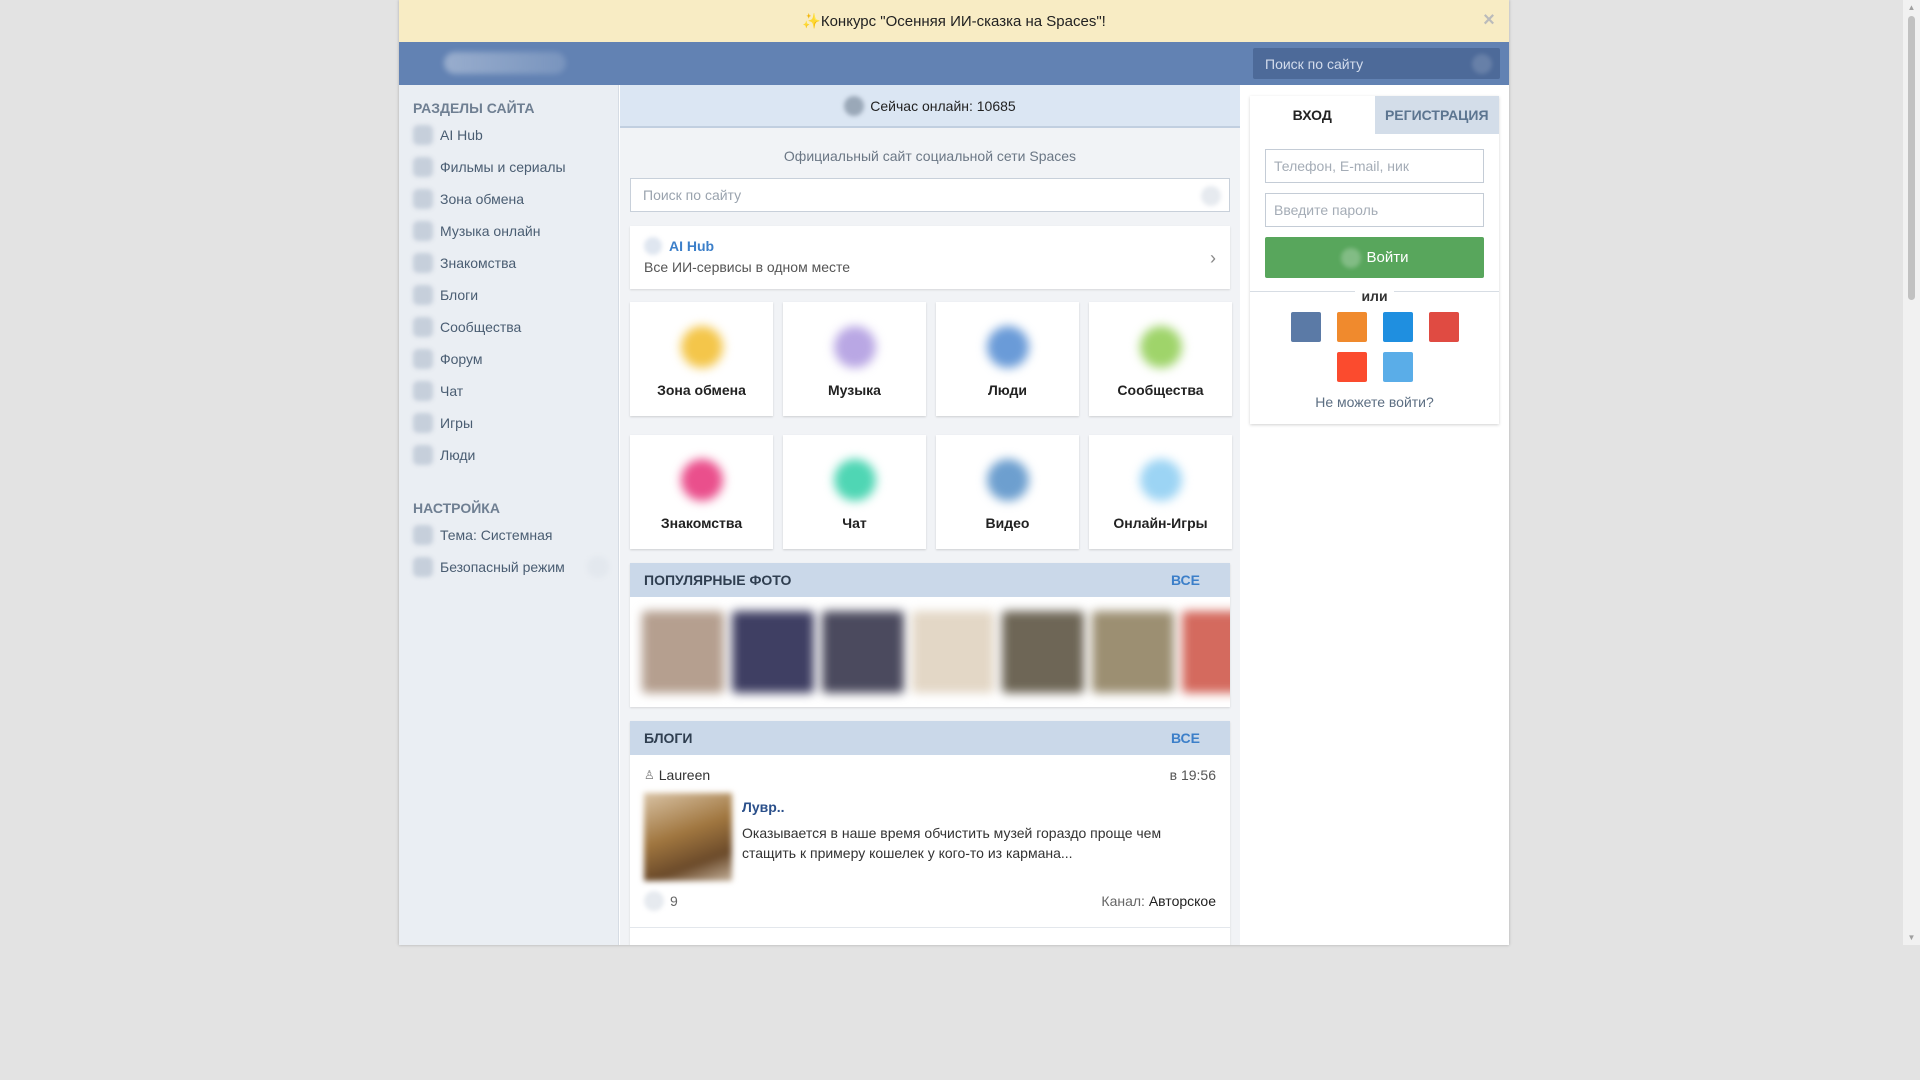 The image size is (1920, 1080). I want to click on login-icon, so click(1350, 257).